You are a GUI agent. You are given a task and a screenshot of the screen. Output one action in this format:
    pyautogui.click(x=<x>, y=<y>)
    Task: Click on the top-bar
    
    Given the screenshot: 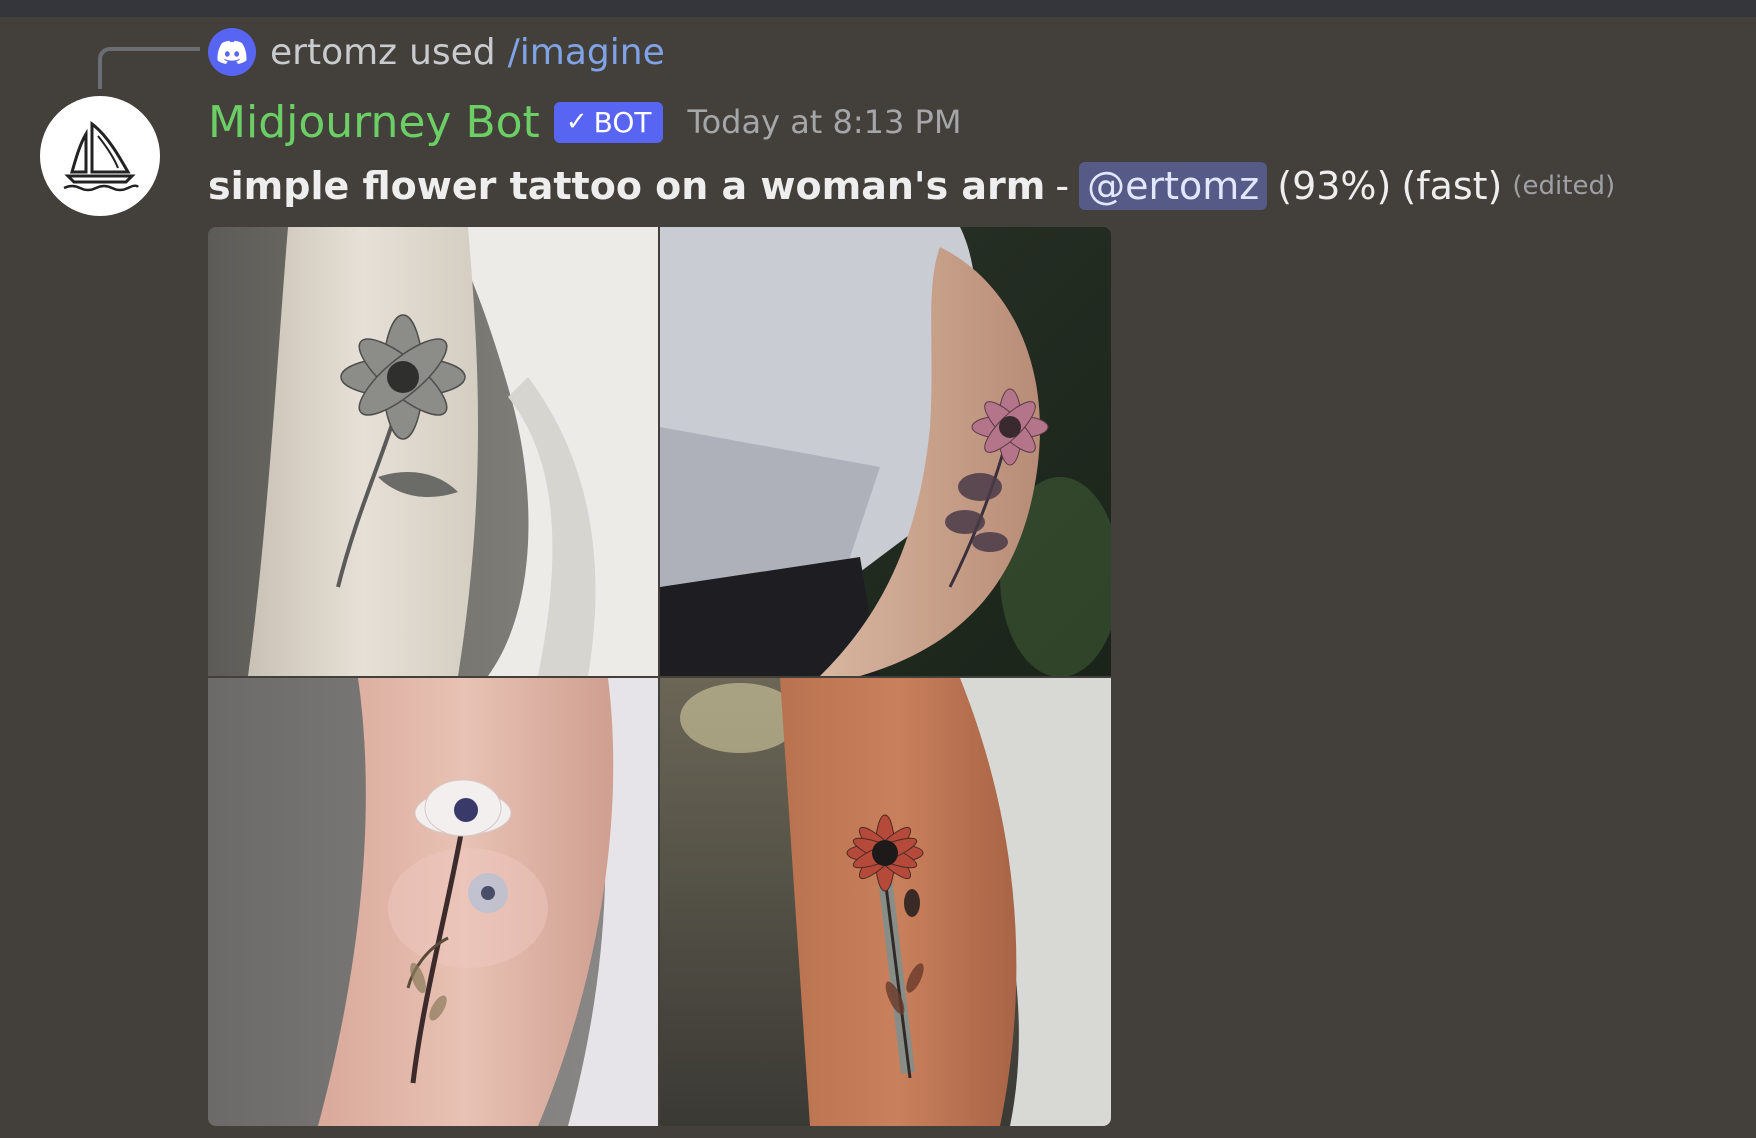 What is the action you would take?
    pyautogui.click(x=878, y=8)
    